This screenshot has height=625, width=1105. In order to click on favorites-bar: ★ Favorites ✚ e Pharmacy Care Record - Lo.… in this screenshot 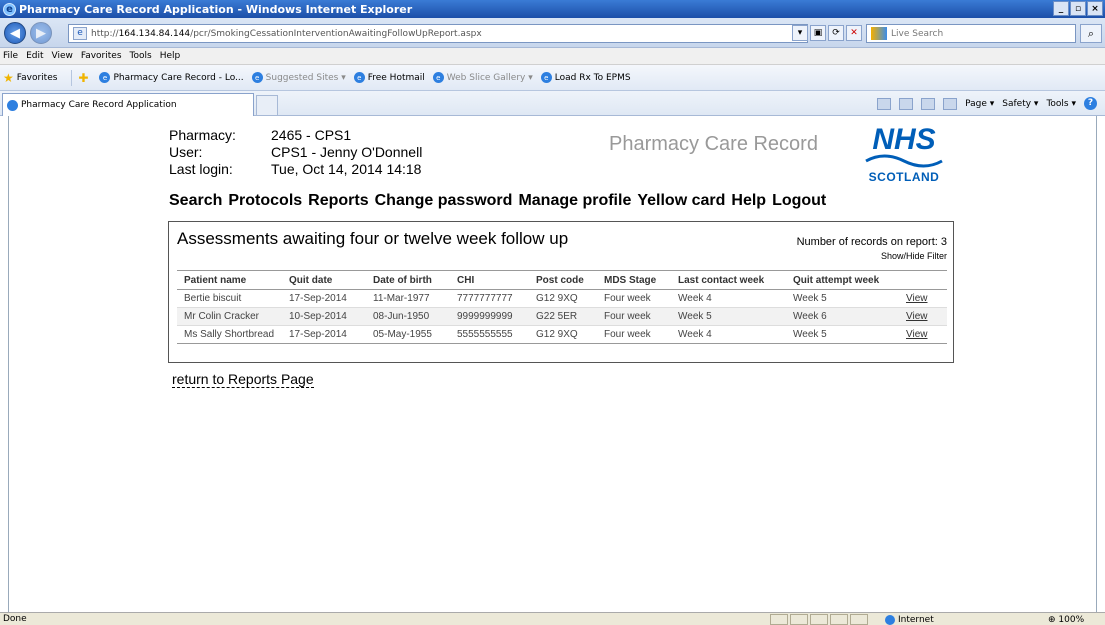, I will do `click(552, 78)`.